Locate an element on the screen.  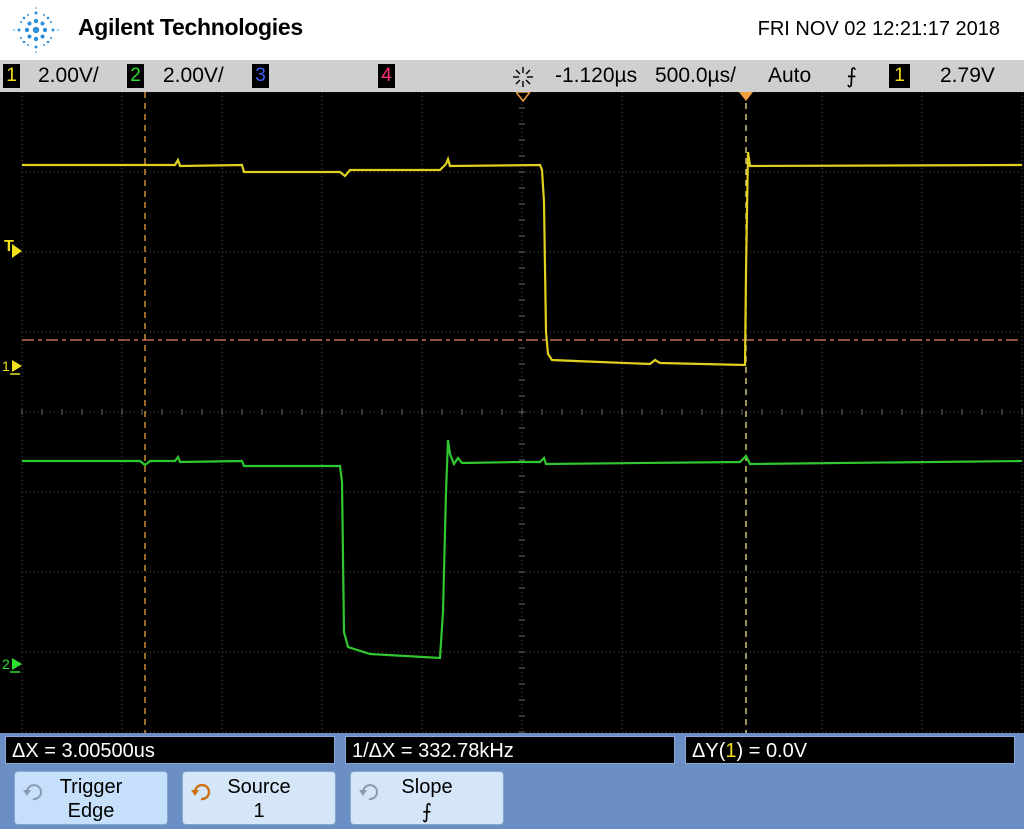
trigger-marker-icon is located at coordinates (17, 251).